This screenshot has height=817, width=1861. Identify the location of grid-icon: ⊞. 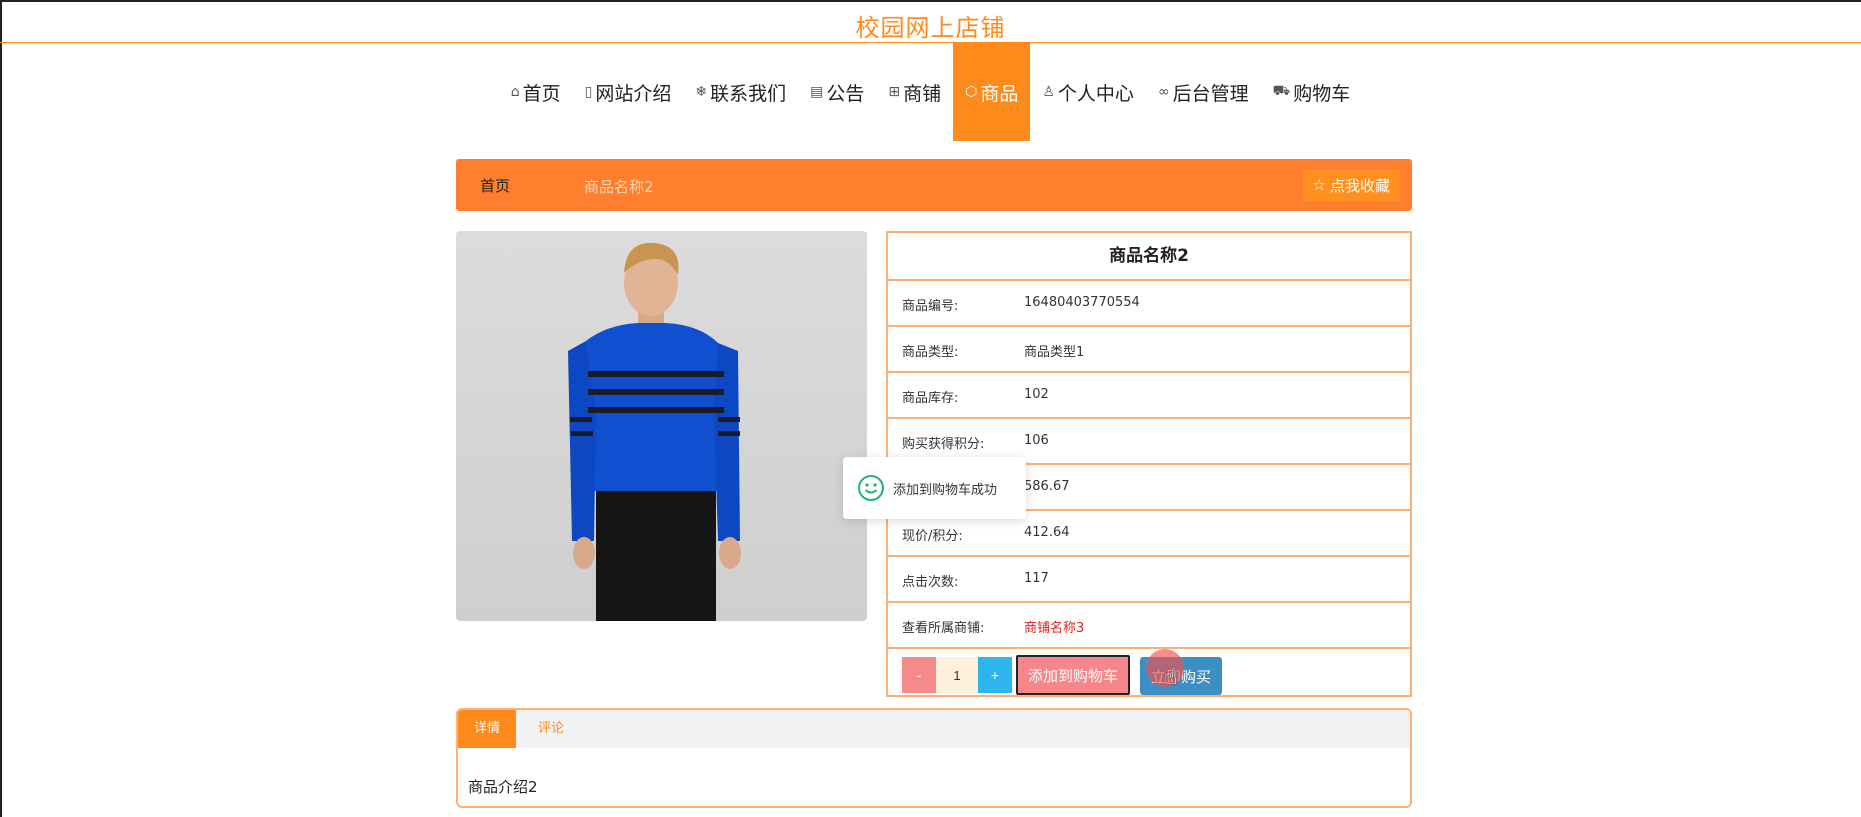
(894, 92).